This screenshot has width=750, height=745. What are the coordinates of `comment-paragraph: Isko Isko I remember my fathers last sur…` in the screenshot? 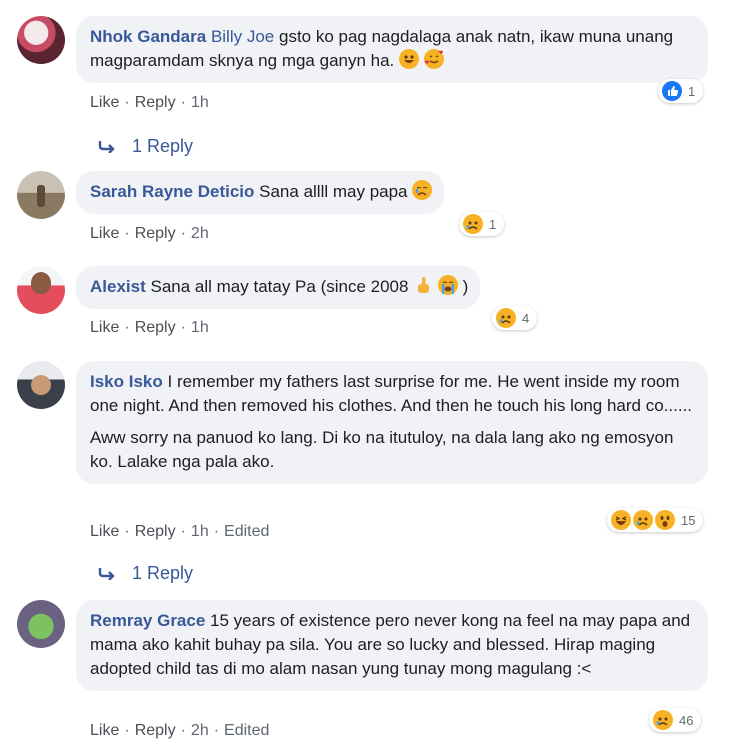 It's located at (393, 394).